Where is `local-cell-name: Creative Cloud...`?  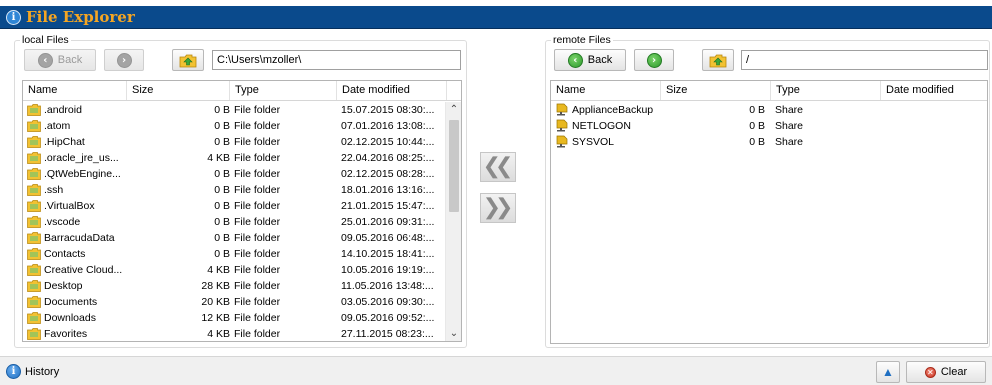
local-cell-name: Creative Cloud... is located at coordinates (83, 270).